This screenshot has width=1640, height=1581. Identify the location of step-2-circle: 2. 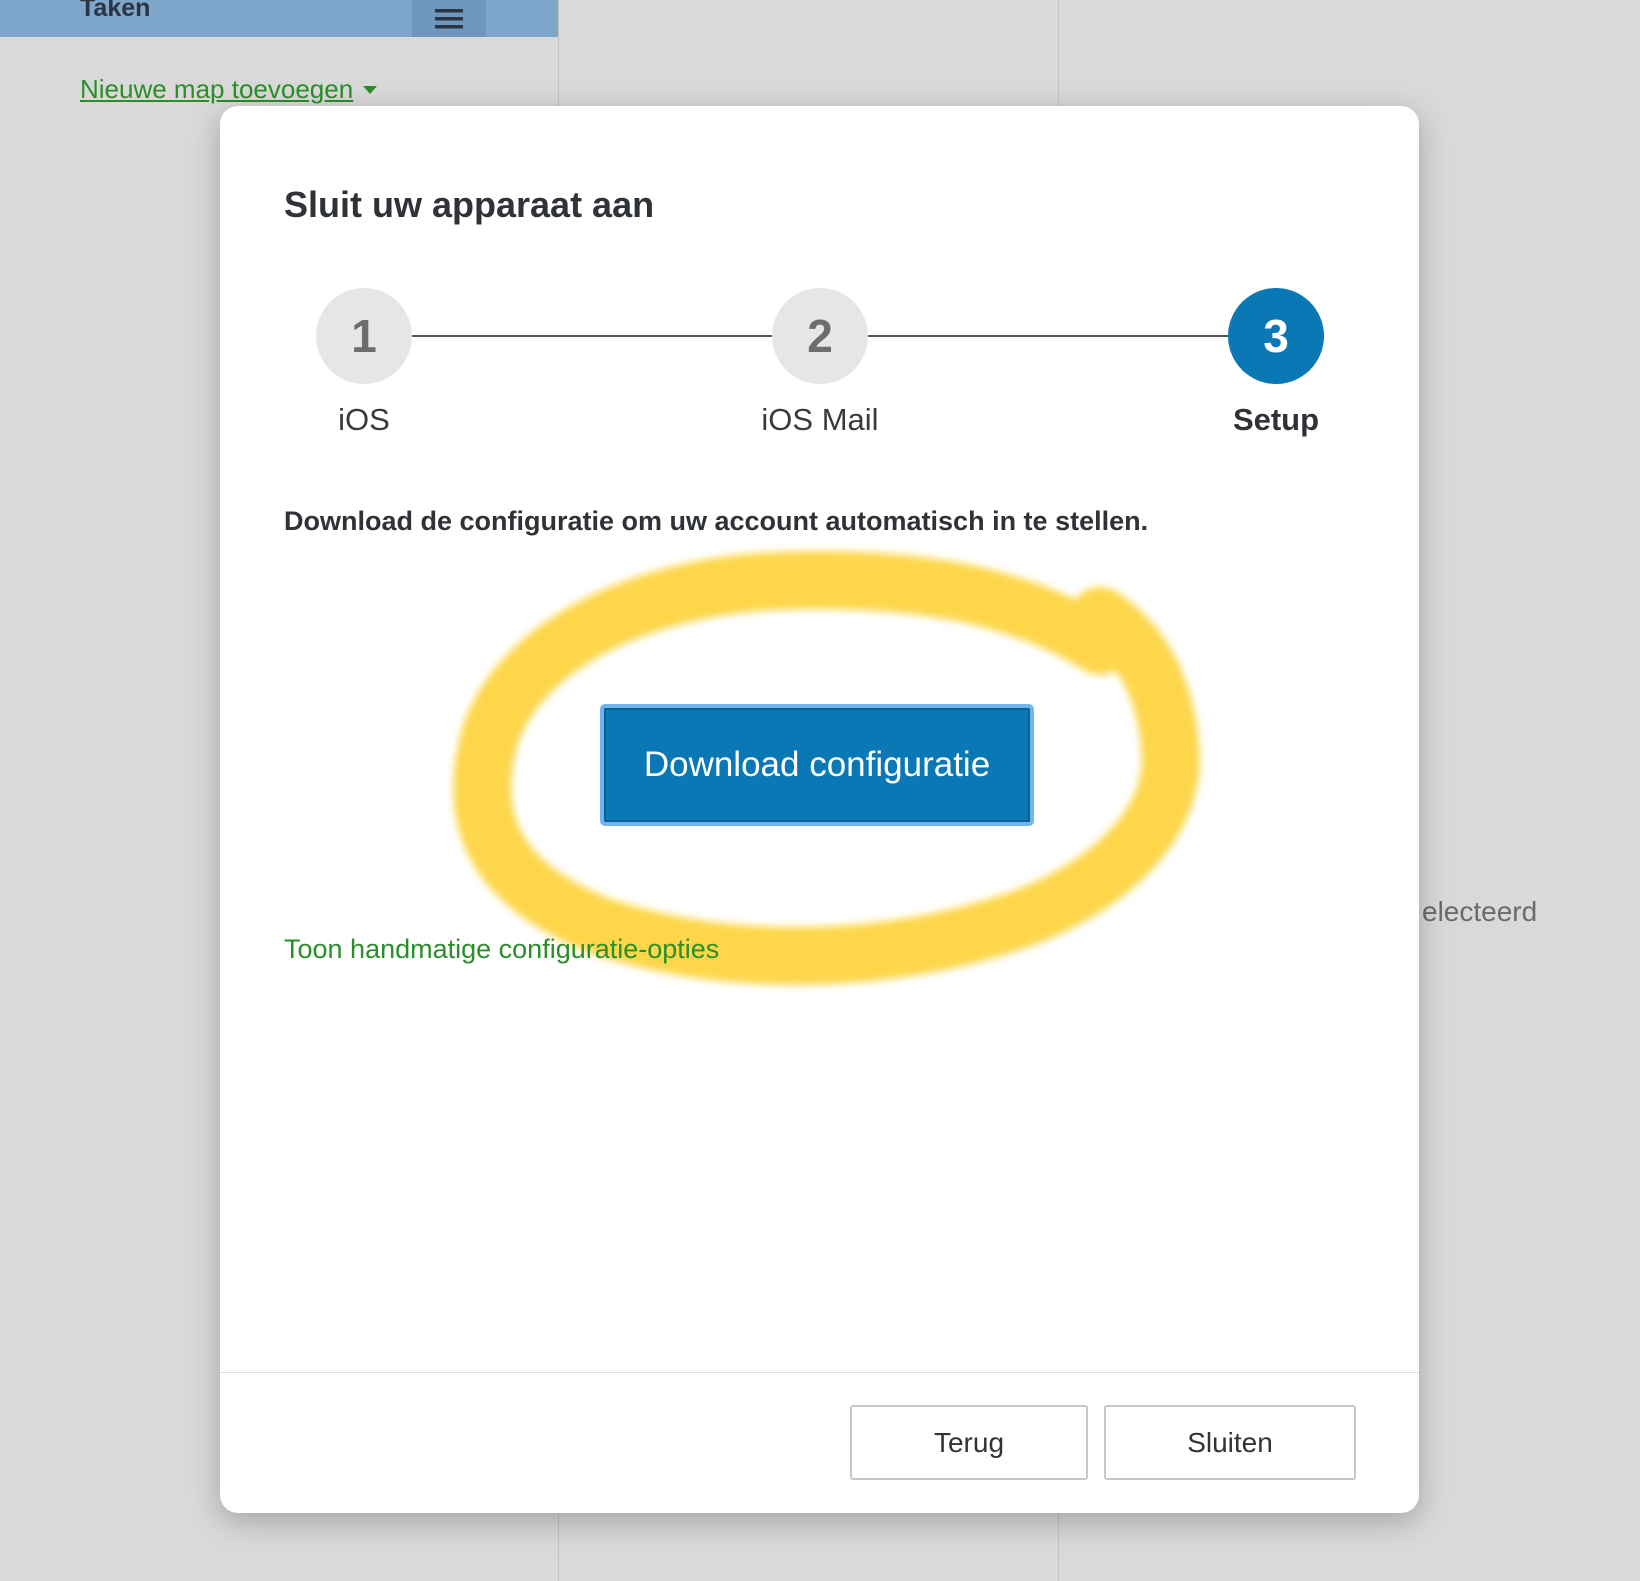
(820, 336).